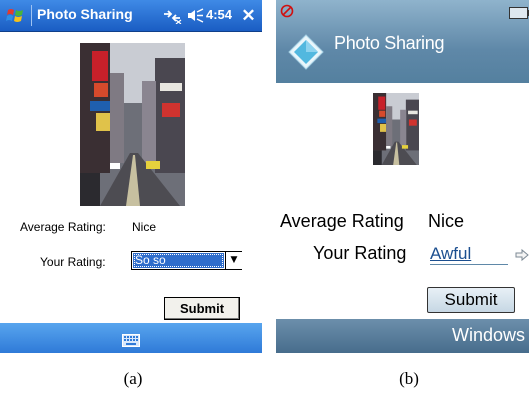 The image size is (529, 398). What do you see at coordinates (178, 260) in the screenshot?
I see `your-rating-selected-value: So so` at bounding box center [178, 260].